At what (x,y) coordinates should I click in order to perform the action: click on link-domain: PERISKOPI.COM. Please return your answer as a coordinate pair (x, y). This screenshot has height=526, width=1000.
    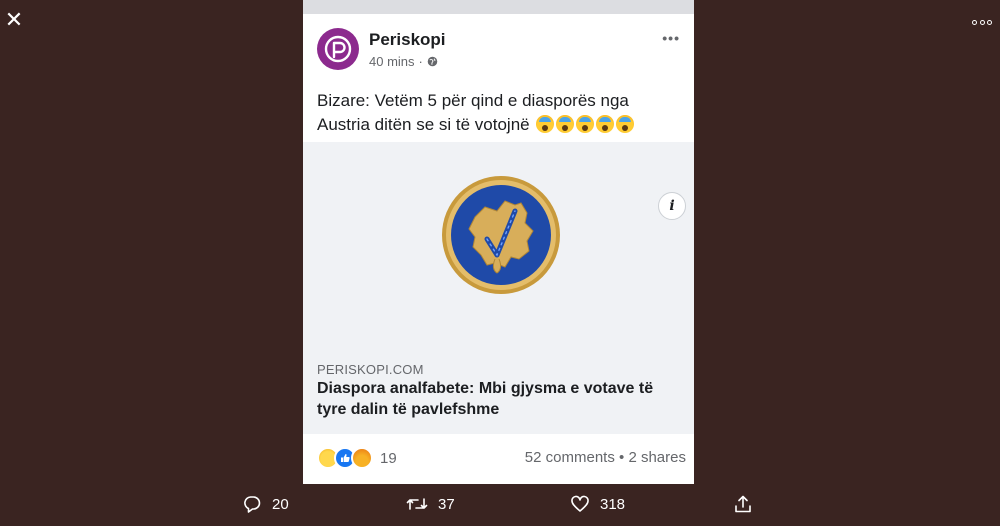
    Looking at the image, I should click on (370, 369).